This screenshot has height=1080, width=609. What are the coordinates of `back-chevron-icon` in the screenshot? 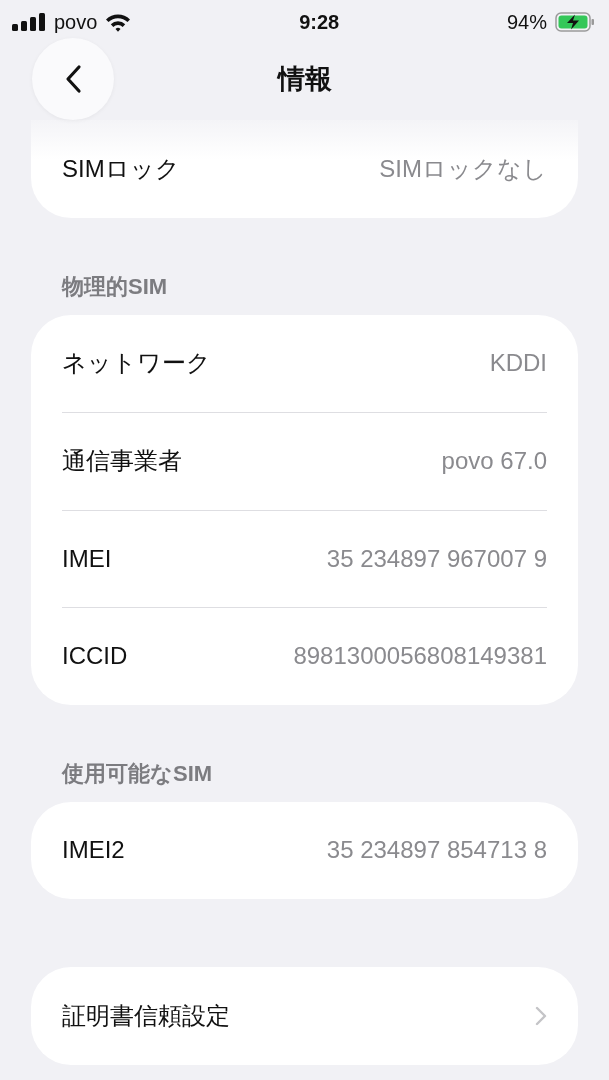 It's located at (73, 79).